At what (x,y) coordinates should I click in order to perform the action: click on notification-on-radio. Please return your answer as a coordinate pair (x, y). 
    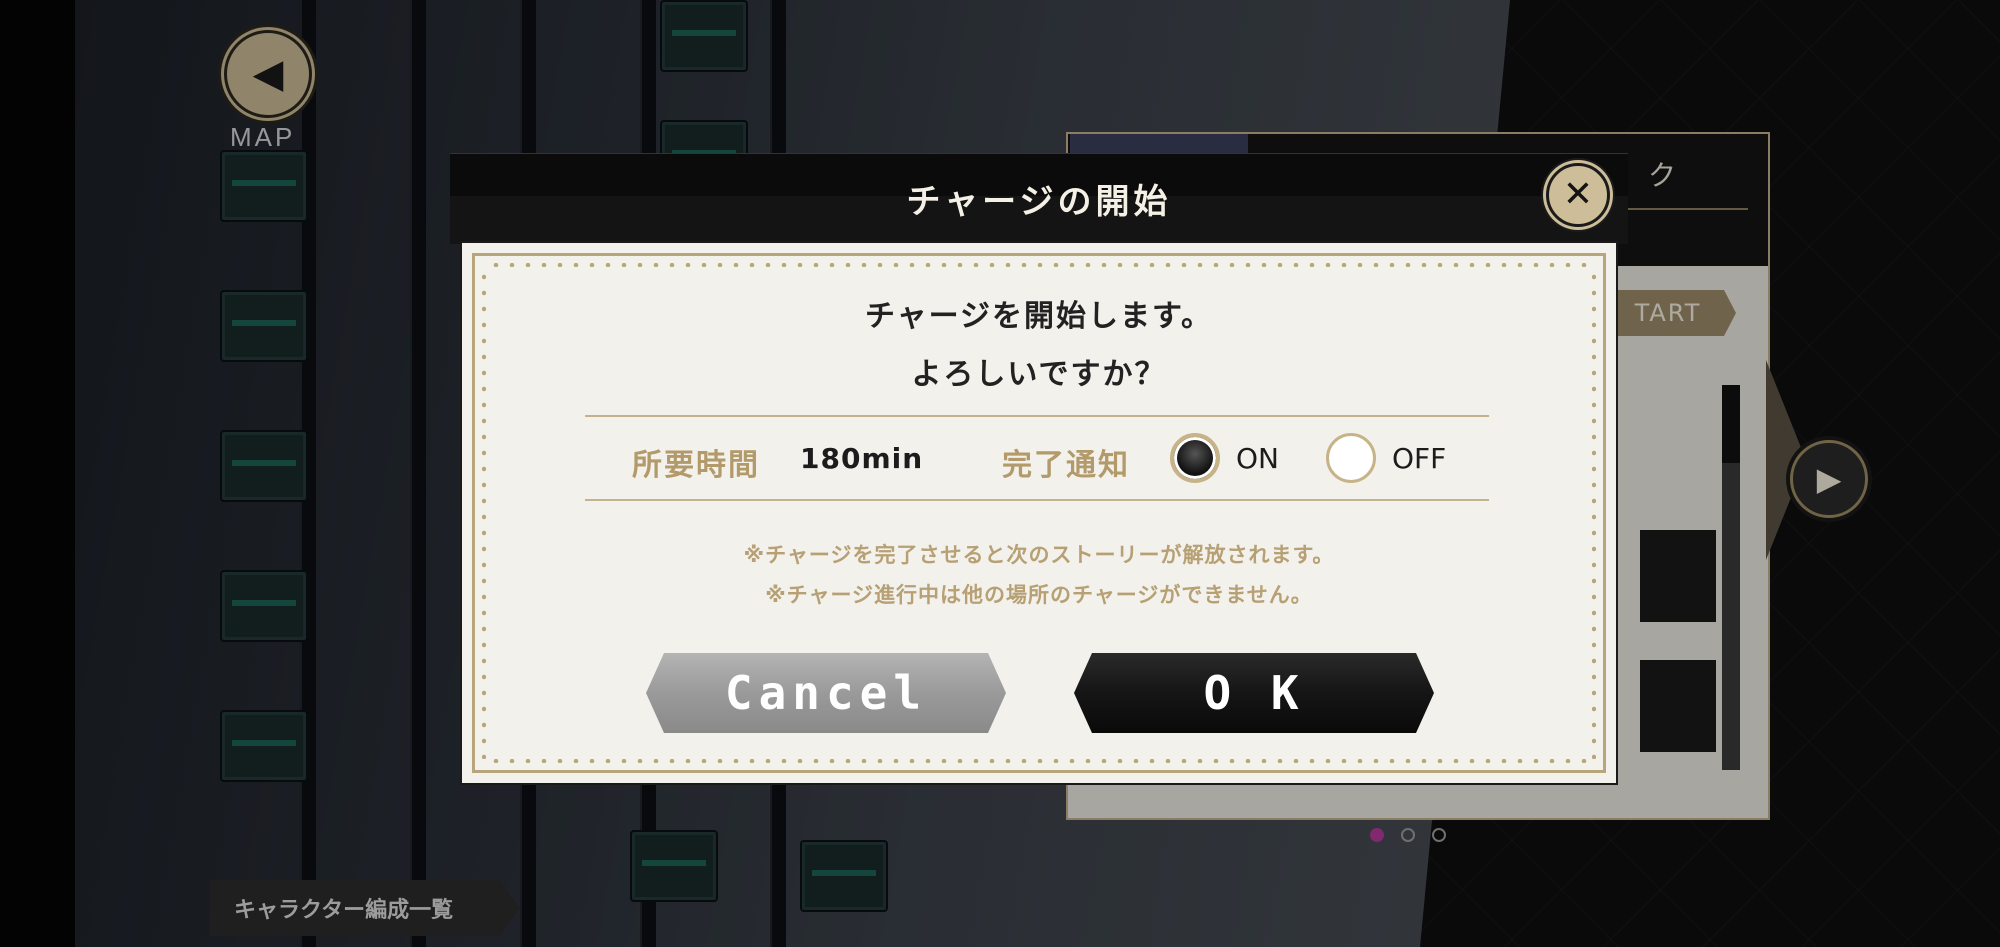
    Looking at the image, I should click on (1195, 458).